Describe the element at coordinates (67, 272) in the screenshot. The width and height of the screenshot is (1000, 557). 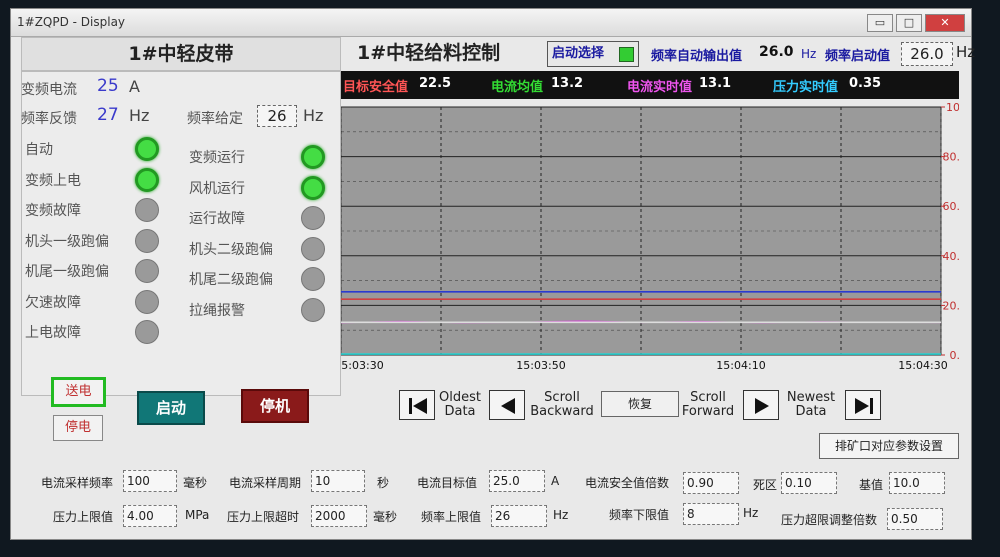
I see `indicator-label-left-4: 机尾一级跑偏` at that location.